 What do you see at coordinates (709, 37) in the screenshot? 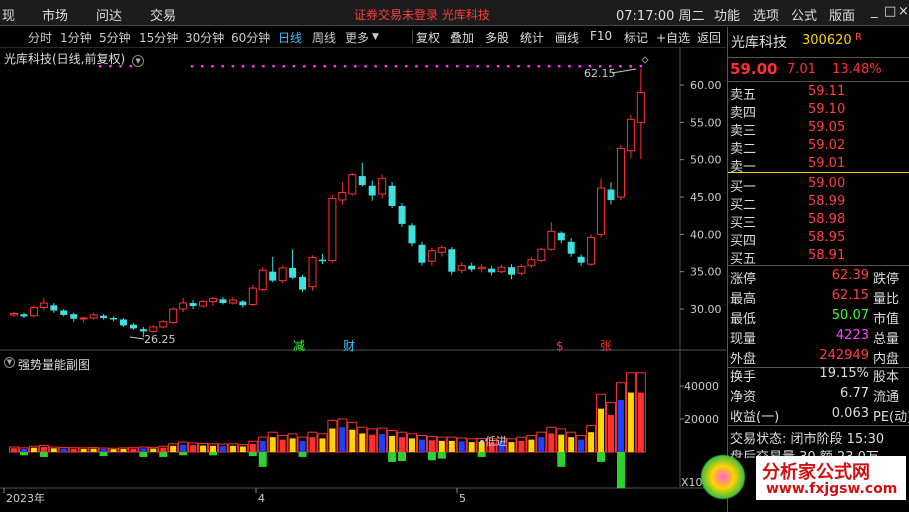
I see `tool-back: 返回` at bounding box center [709, 37].